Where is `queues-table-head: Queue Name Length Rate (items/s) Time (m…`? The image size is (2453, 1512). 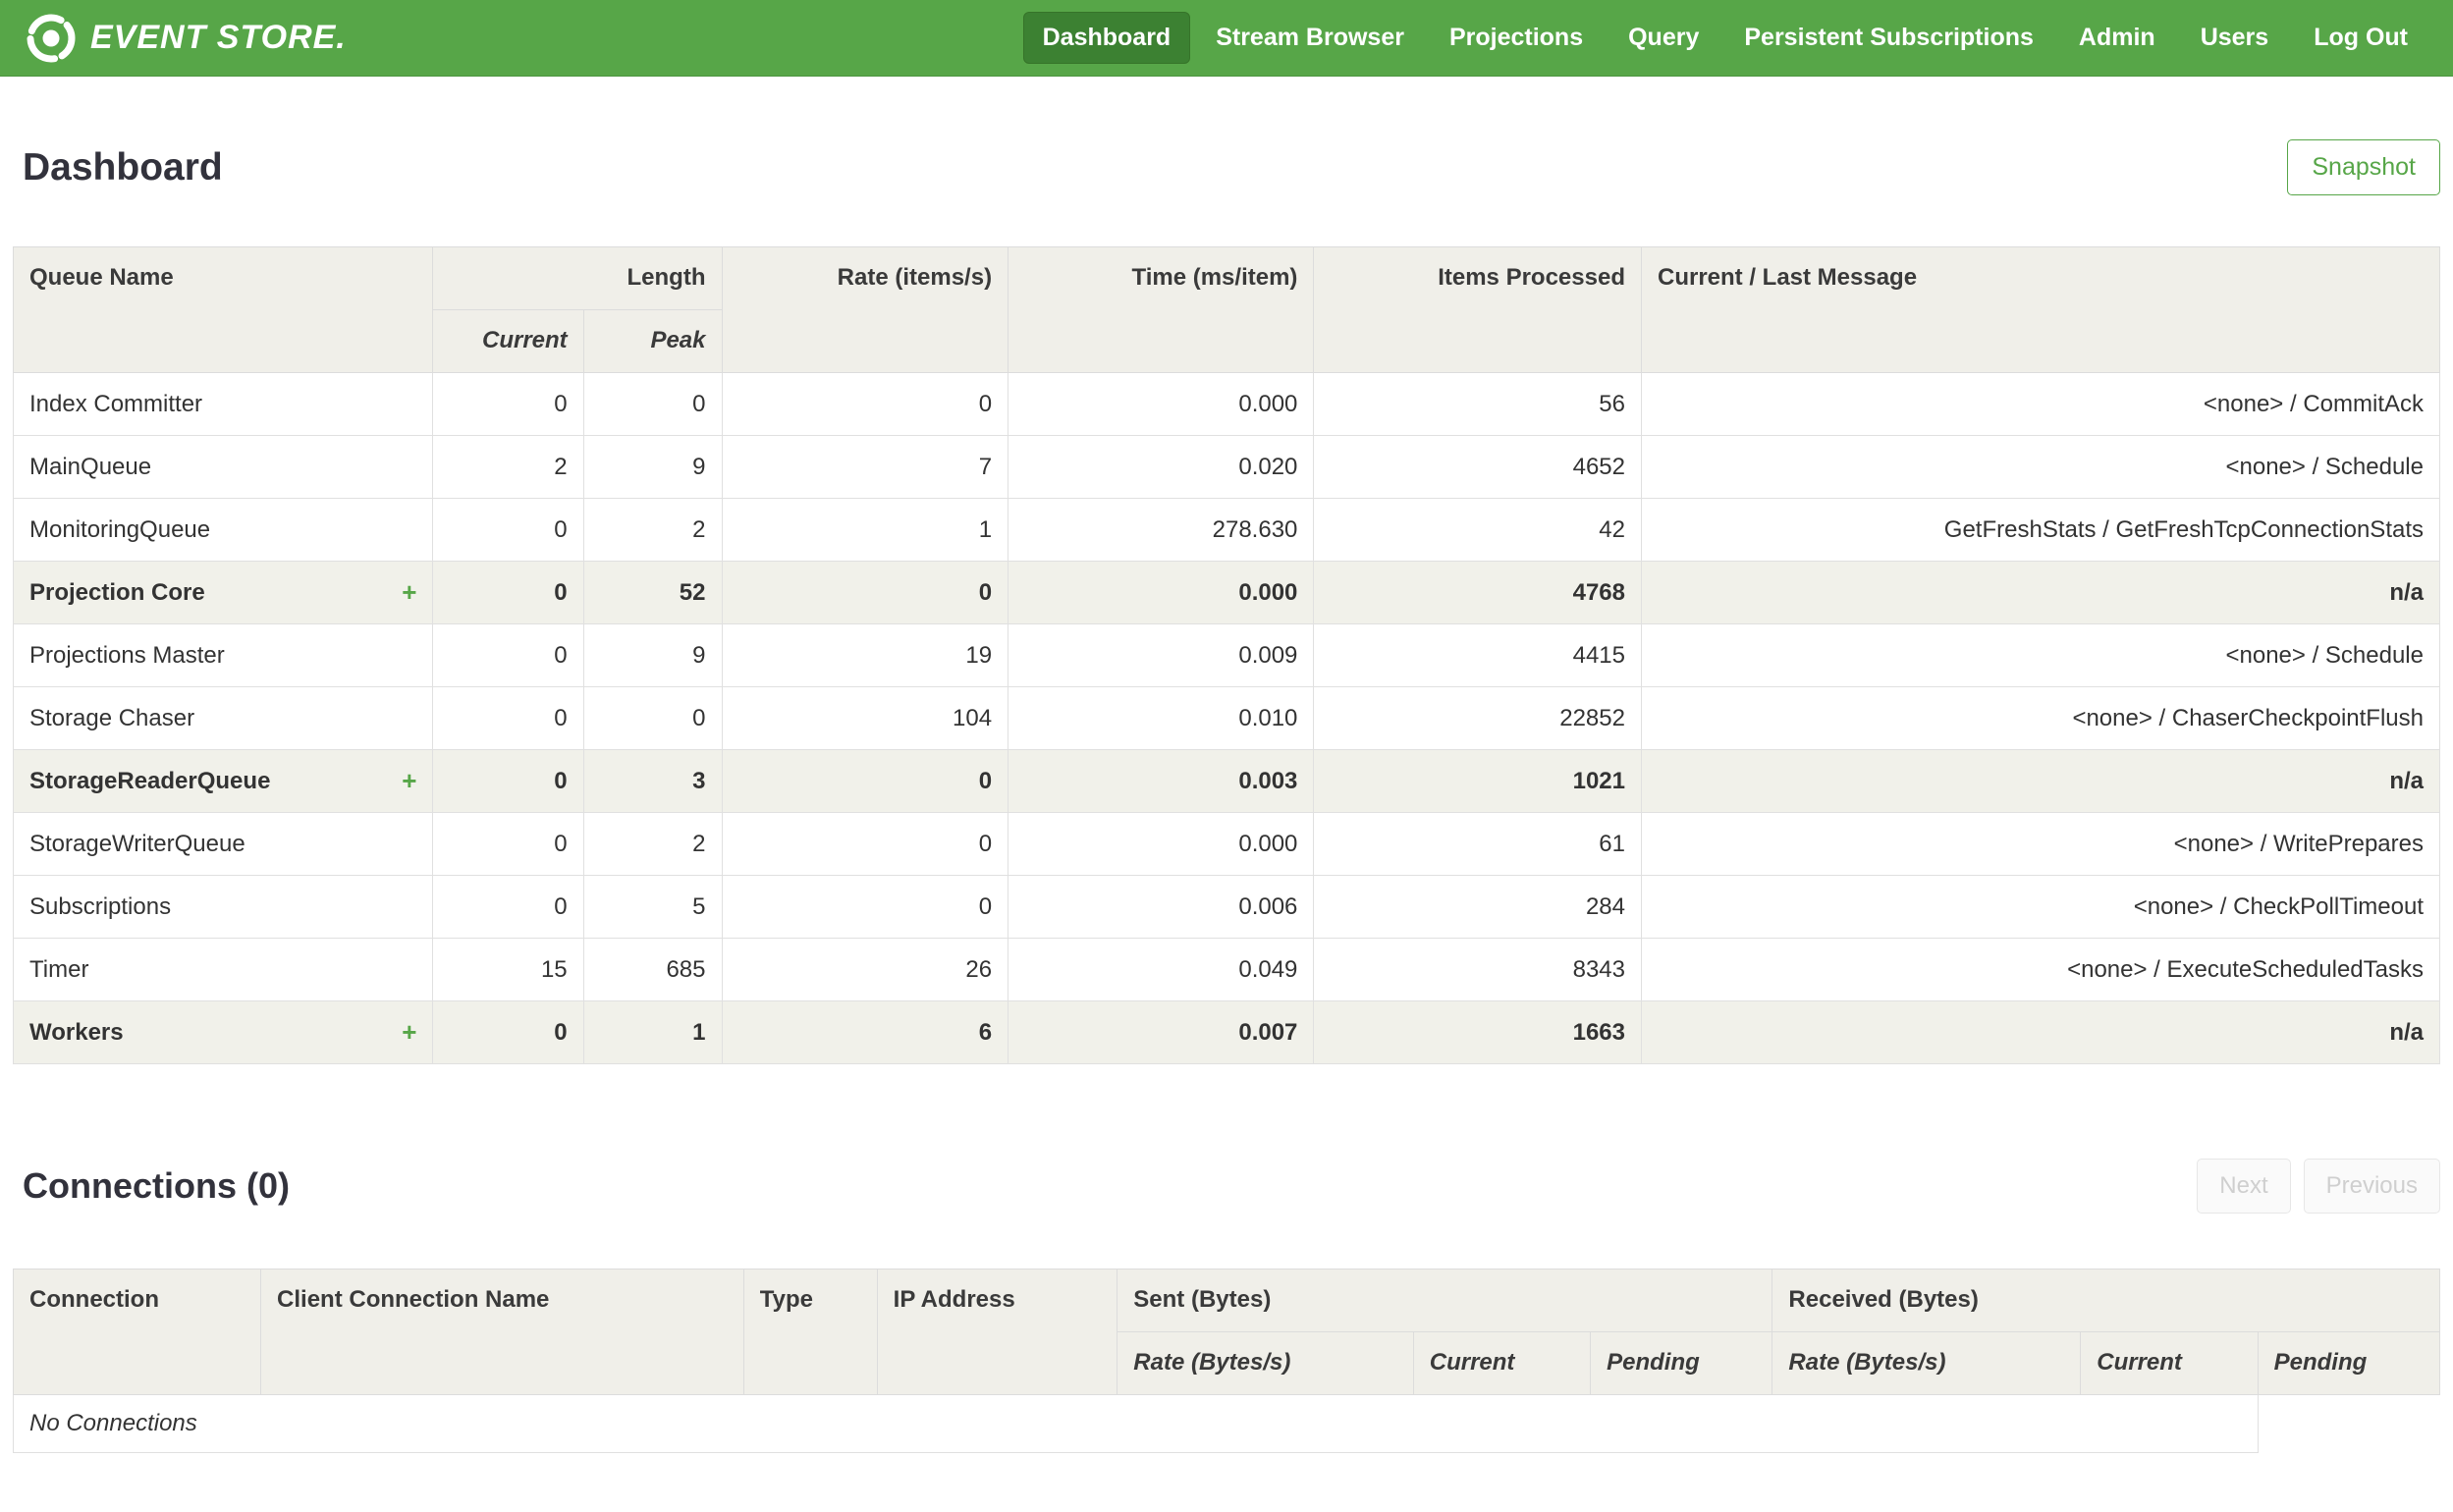 queues-table-head: Queue Name Length Rate (items/s) Time (m… is located at coordinates (1226, 310).